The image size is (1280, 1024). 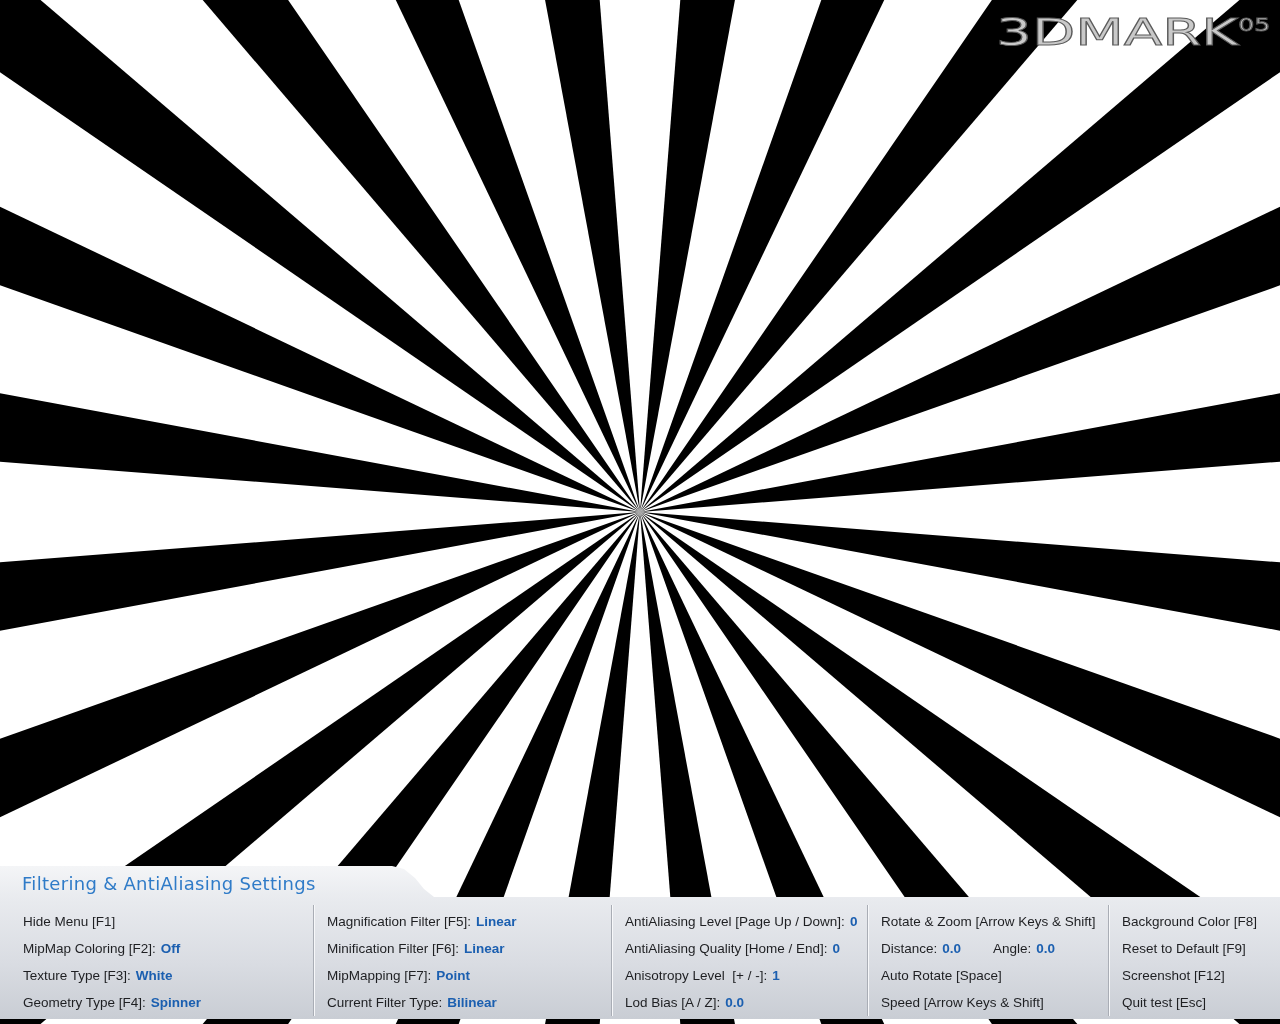 What do you see at coordinates (1012, 948) in the screenshot?
I see `hotkey-label: Angle:` at bounding box center [1012, 948].